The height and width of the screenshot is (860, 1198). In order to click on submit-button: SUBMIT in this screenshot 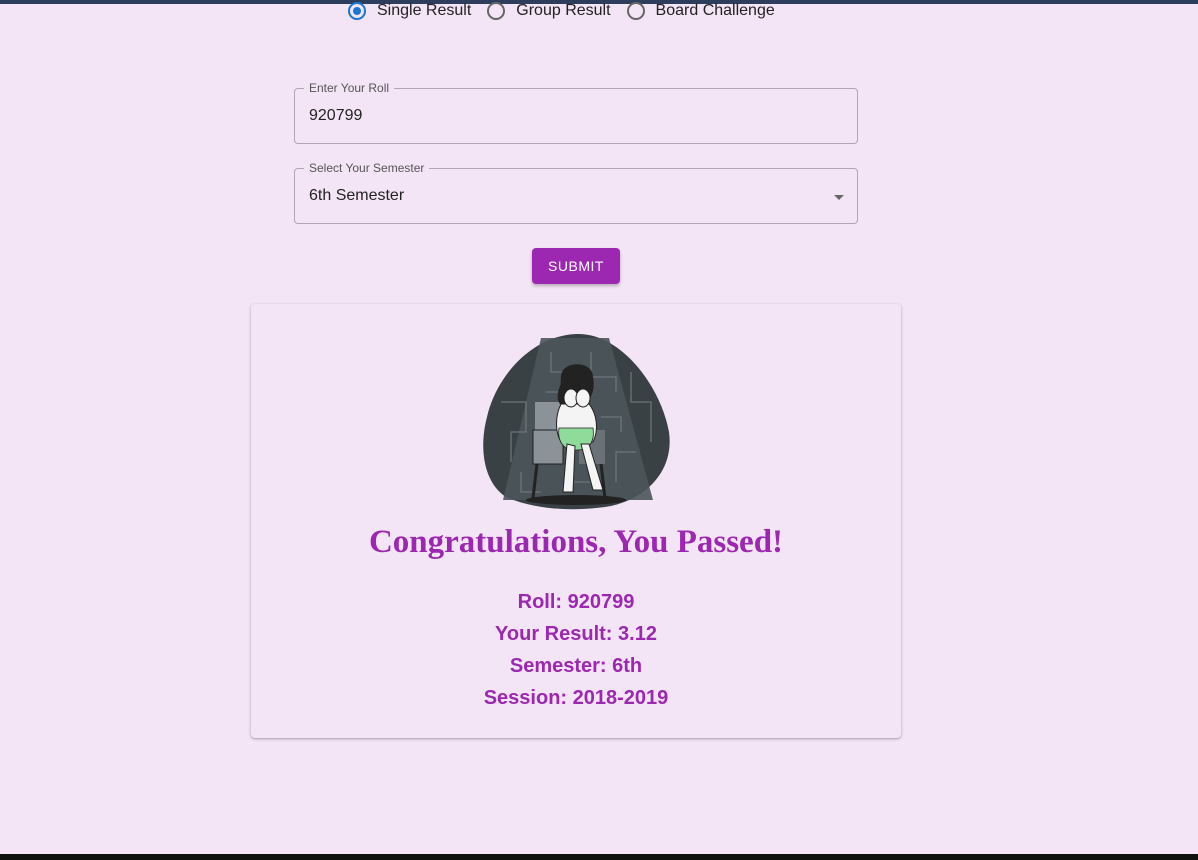, I will do `click(576, 266)`.